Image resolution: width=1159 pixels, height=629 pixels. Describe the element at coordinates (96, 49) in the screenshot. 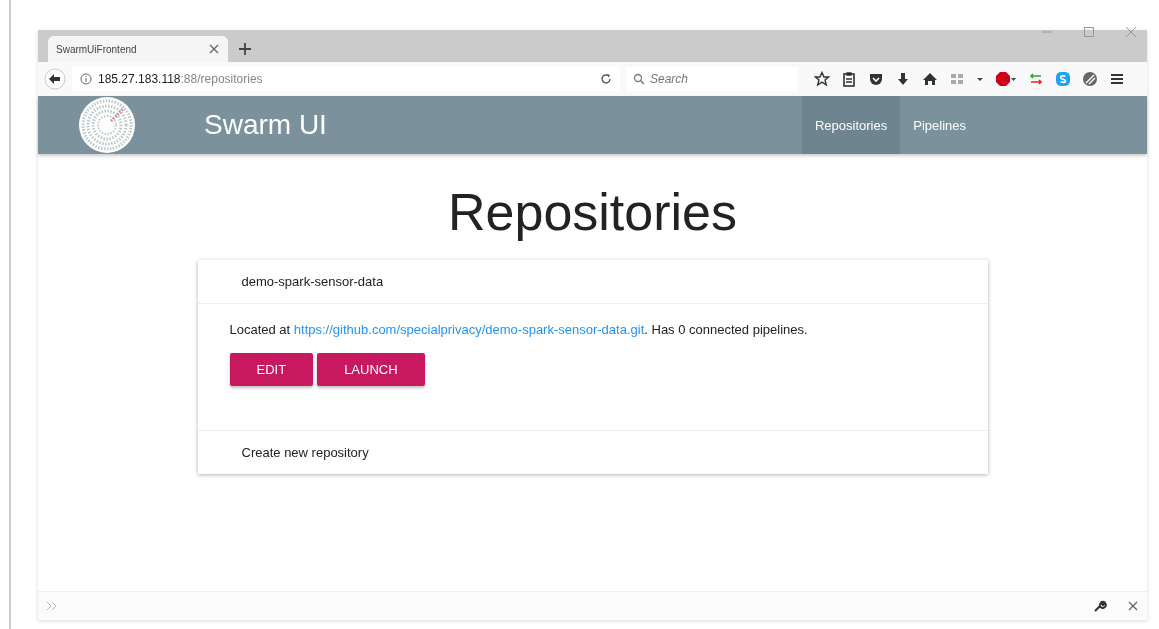

I see `tab-title: SwarmUiFrontend` at that location.